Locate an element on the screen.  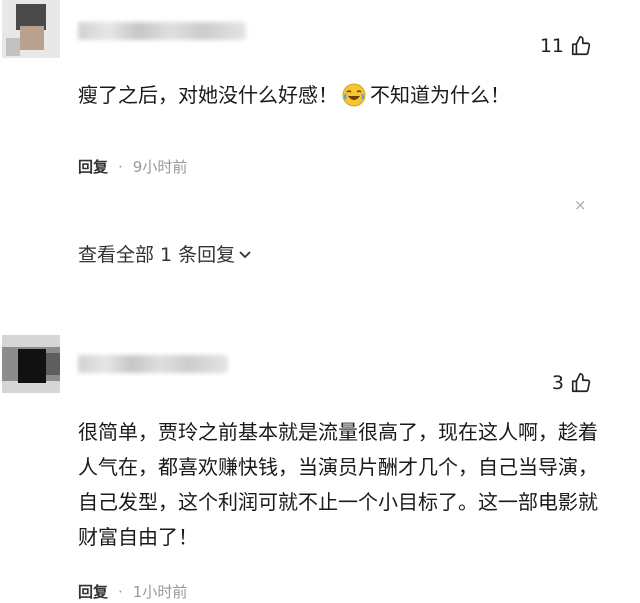
comment-text-part-2: 不知道为什么！ is located at coordinates (440, 95).